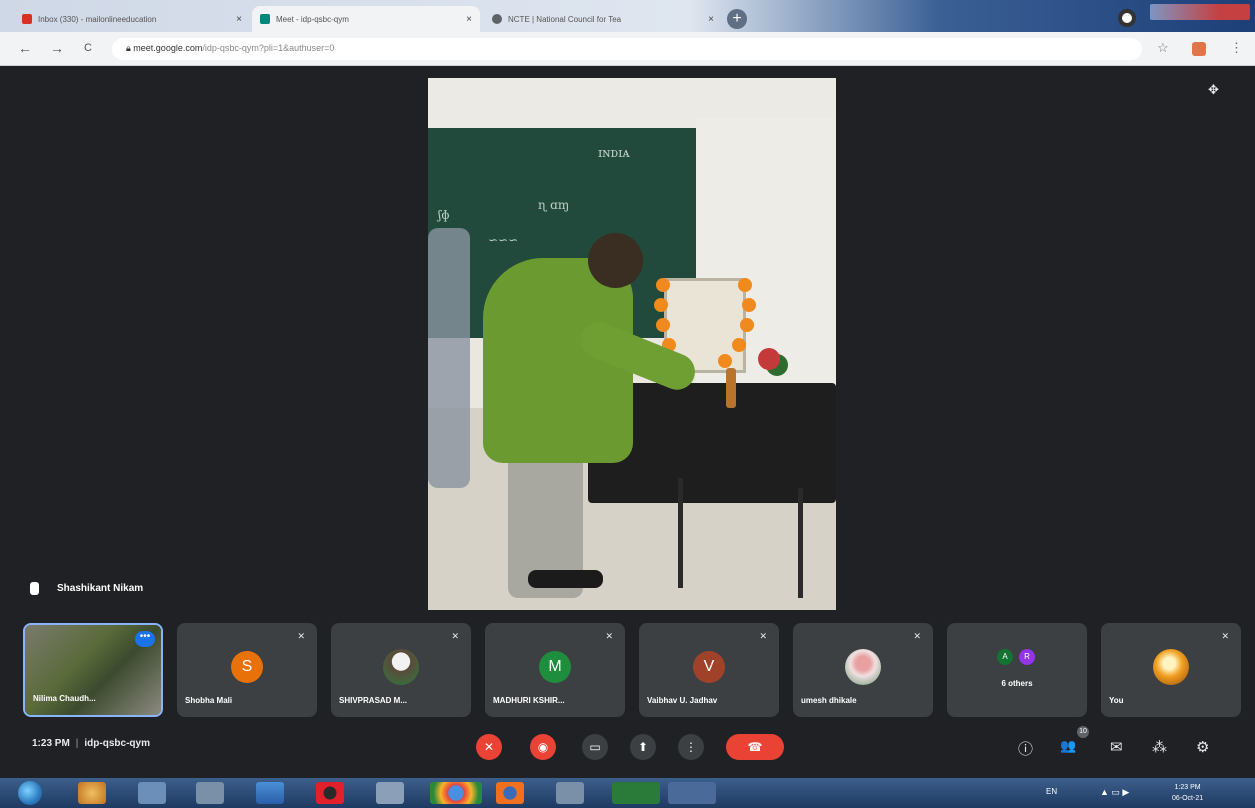  What do you see at coordinates (1236, 48) in the screenshot?
I see `browser-menu-icon: ⋮` at bounding box center [1236, 48].